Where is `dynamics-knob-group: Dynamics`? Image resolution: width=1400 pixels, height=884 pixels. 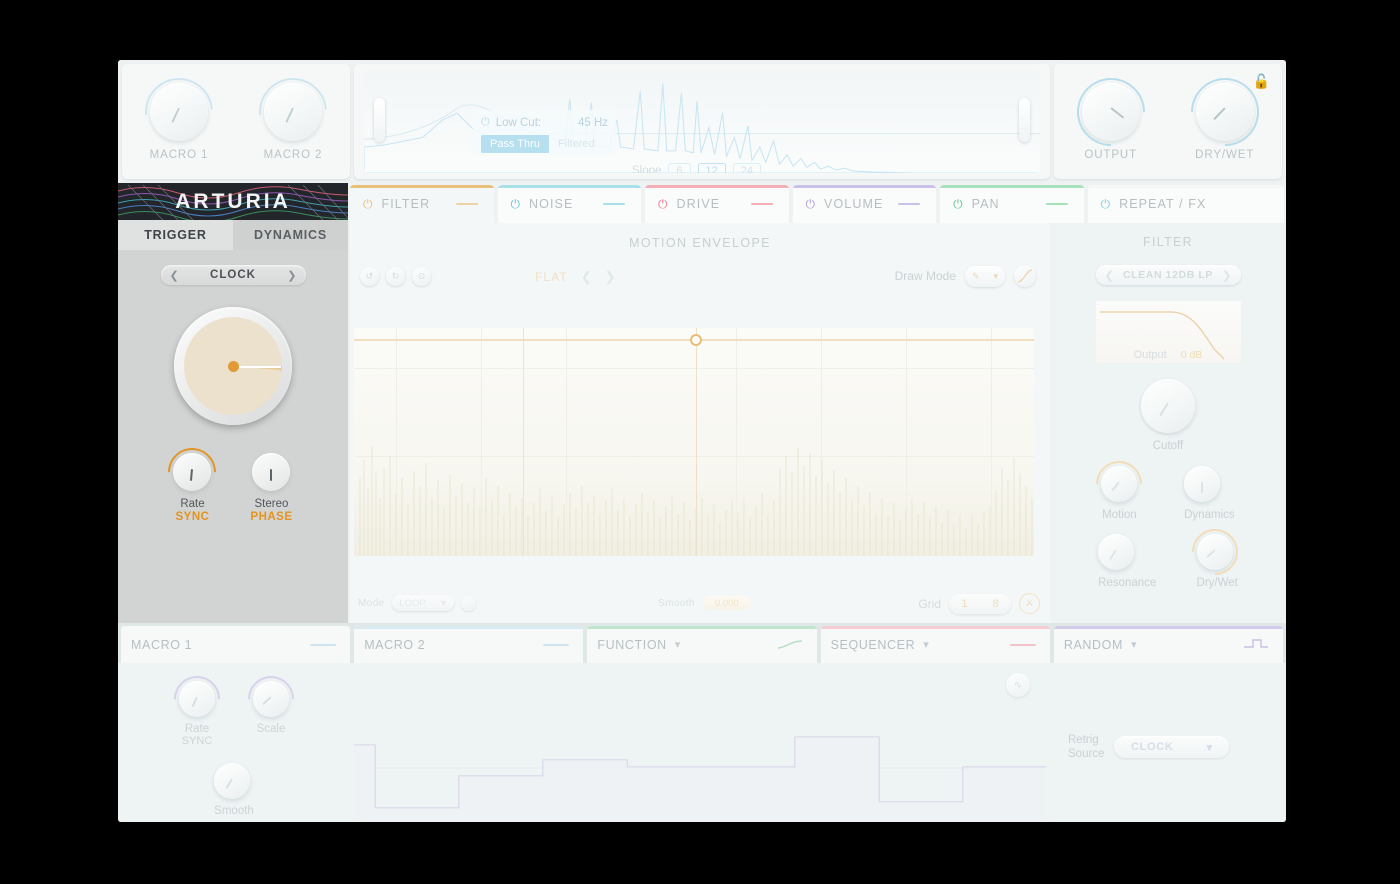 dynamics-knob-group: Dynamics is located at coordinates (1209, 493).